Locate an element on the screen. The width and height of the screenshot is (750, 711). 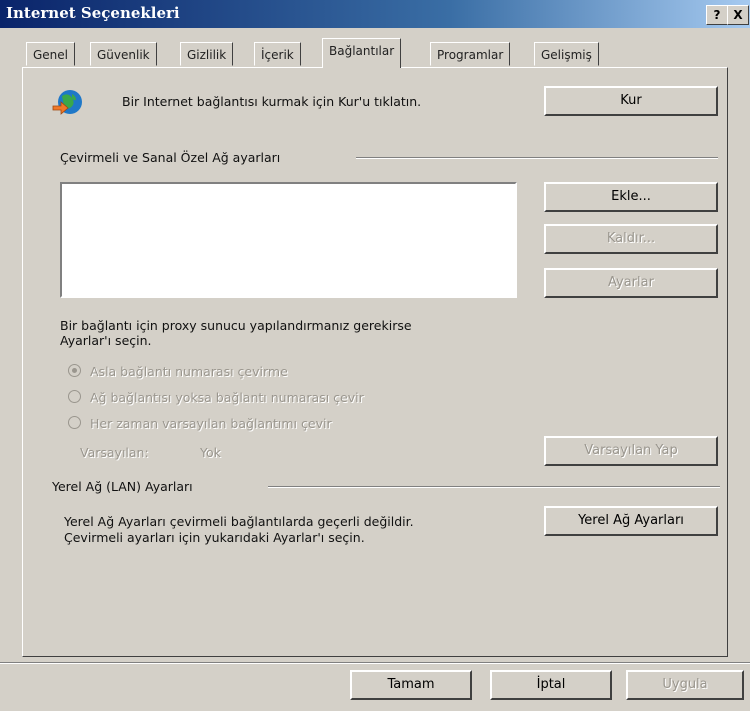
radio-never-dial is located at coordinates (74, 370).